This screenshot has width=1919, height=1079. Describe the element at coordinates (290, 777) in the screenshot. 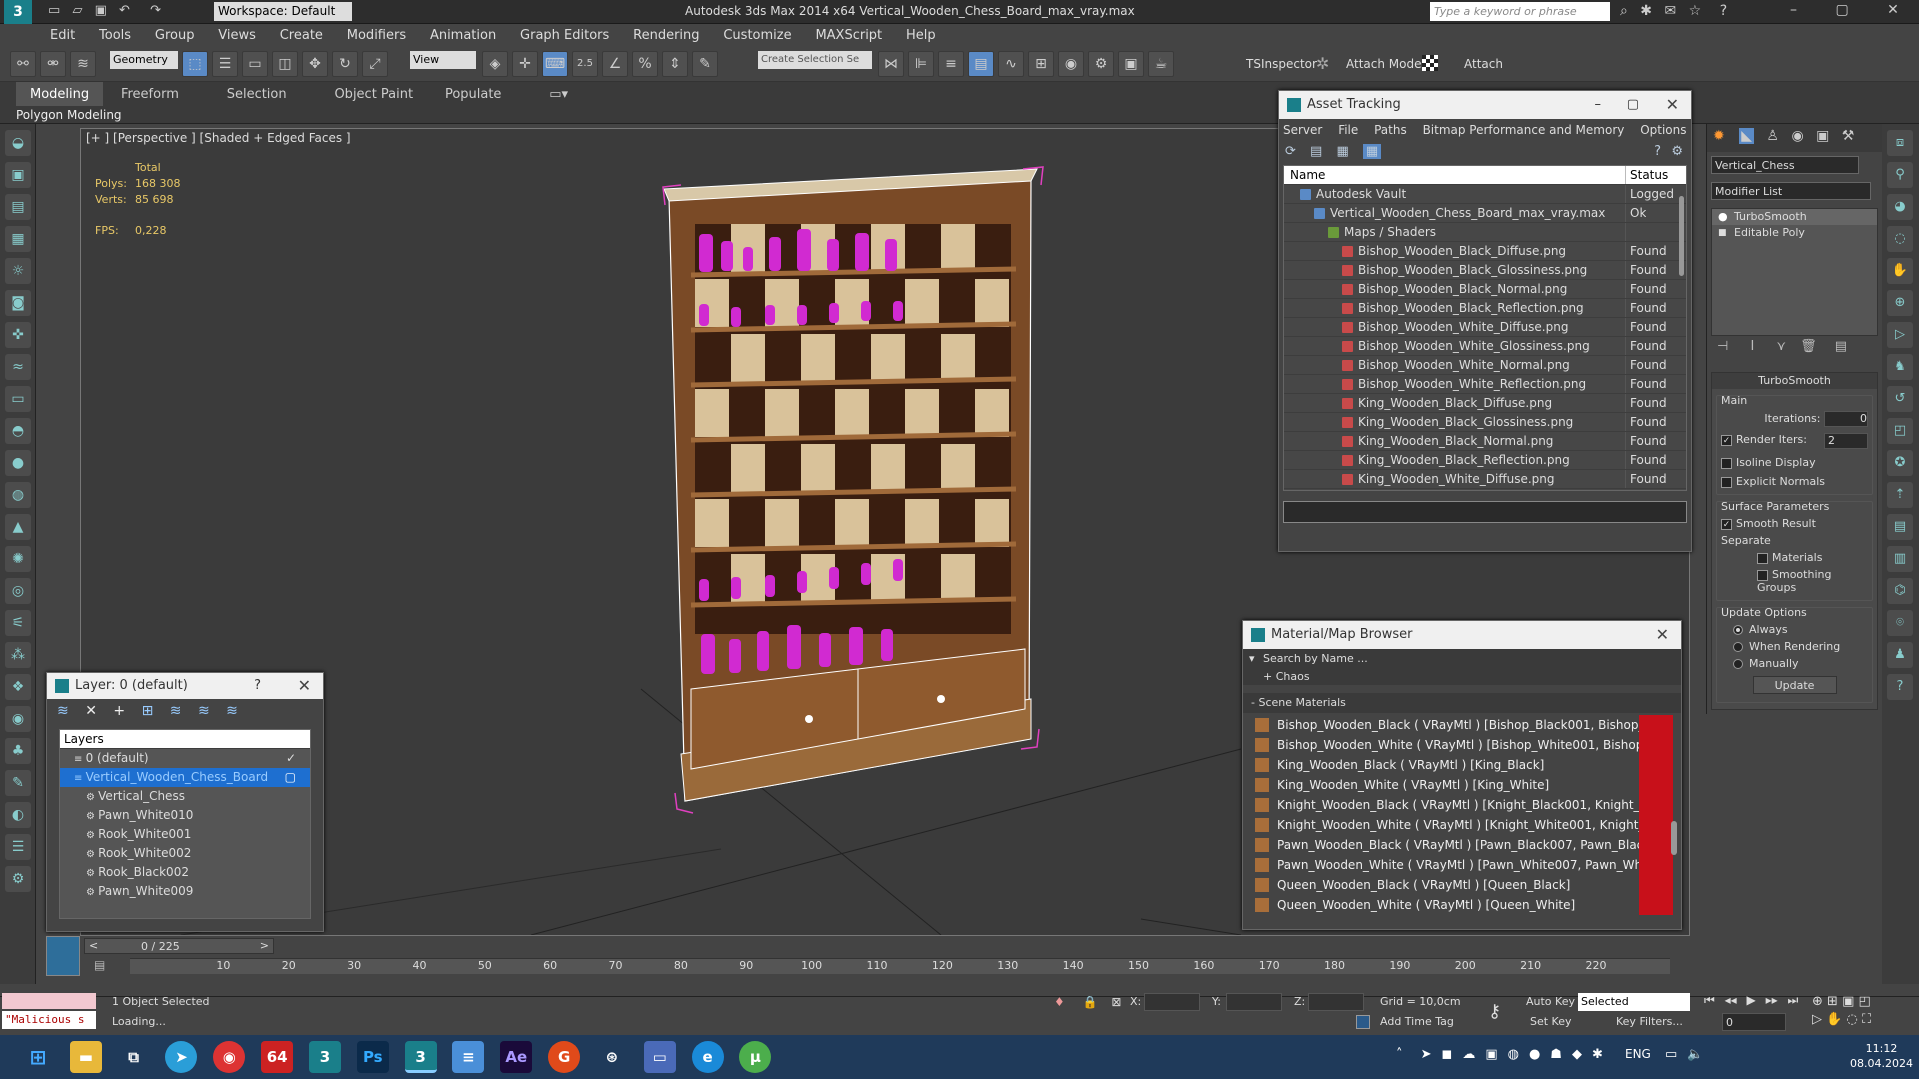

I see `layer-visibility-icon: ▢` at that location.